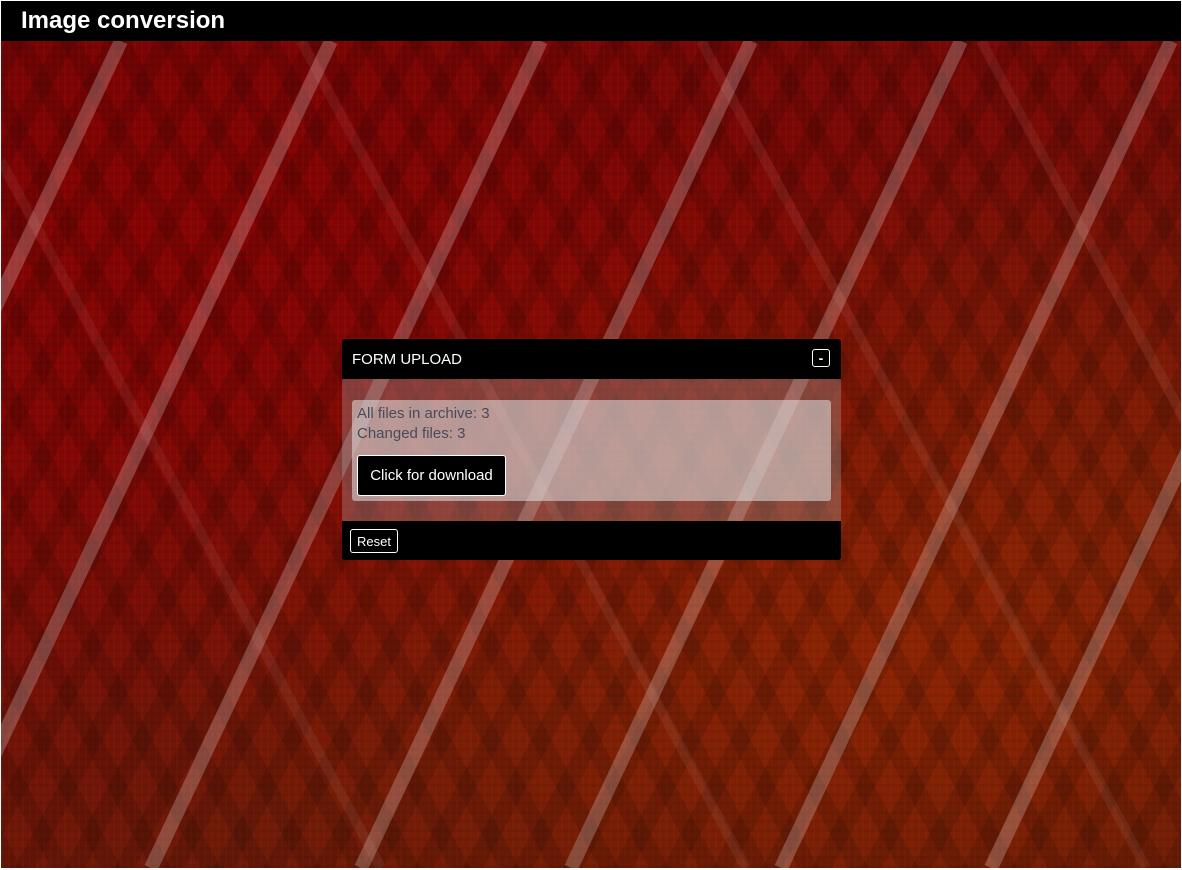 The image size is (1182, 870). What do you see at coordinates (591, 540) in the screenshot?
I see `panel-footer: Reset` at bounding box center [591, 540].